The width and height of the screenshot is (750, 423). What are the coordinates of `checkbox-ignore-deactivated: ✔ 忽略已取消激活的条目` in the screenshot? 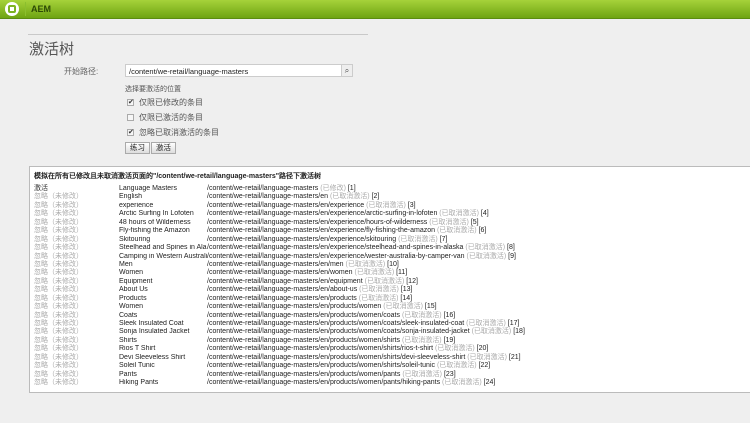 It's located at (173, 132).